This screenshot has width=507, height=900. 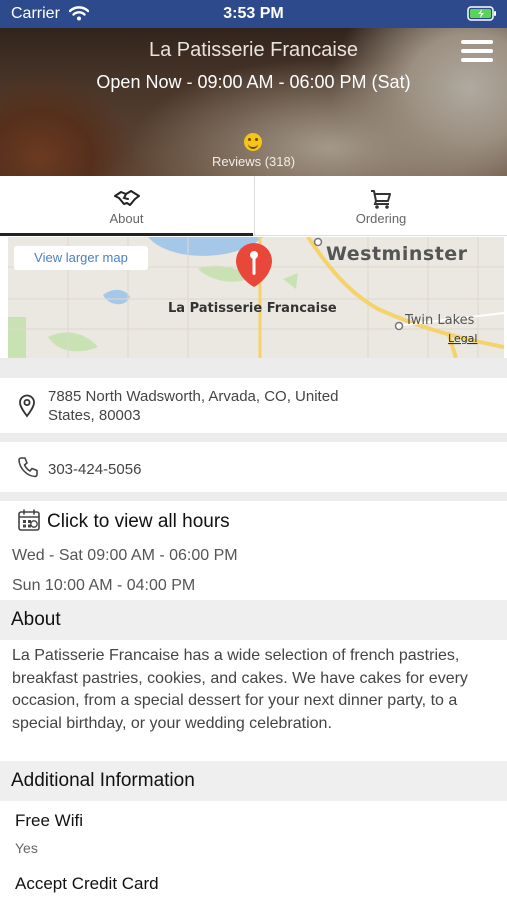 I want to click on battery-icon, so click(x=482, y=16).